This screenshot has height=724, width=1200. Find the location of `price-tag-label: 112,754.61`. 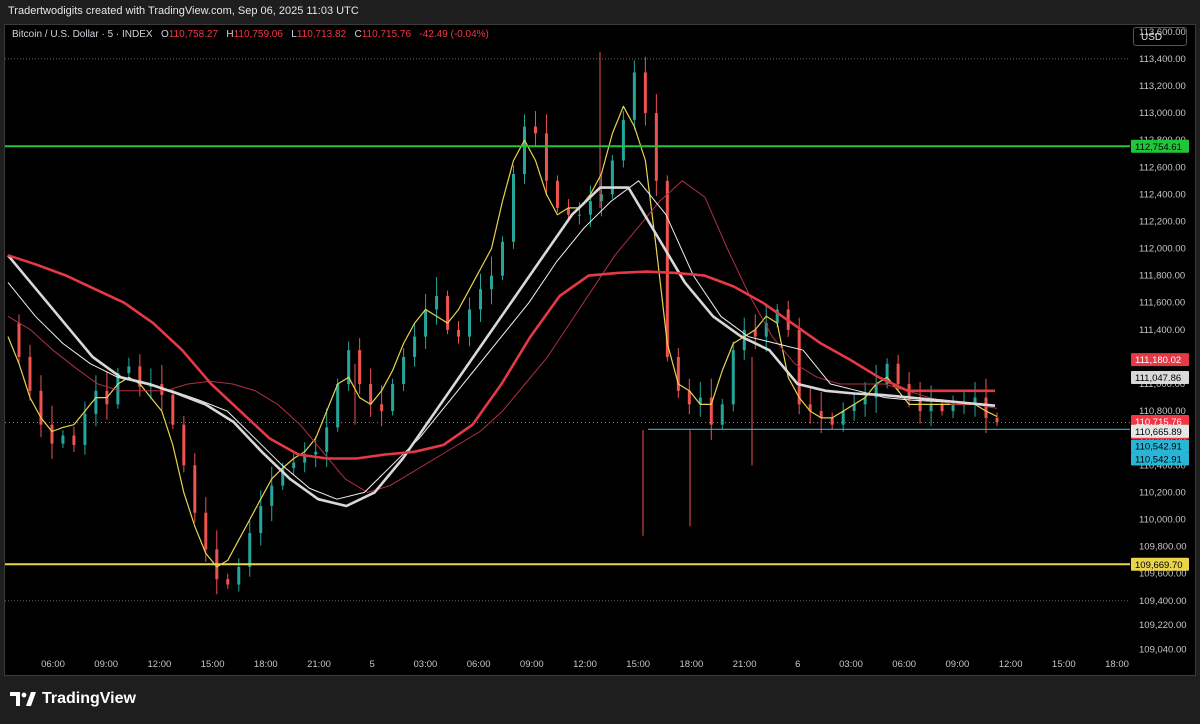

price-tag-label: 112,754.61 is located at coordinates (1158, 147).